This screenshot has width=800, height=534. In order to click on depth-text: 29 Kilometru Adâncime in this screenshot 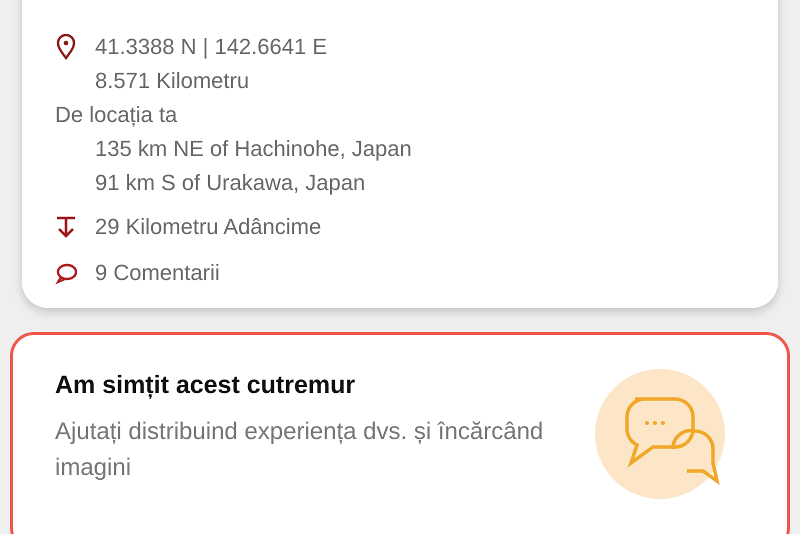, I will do `click(208, 227)`.